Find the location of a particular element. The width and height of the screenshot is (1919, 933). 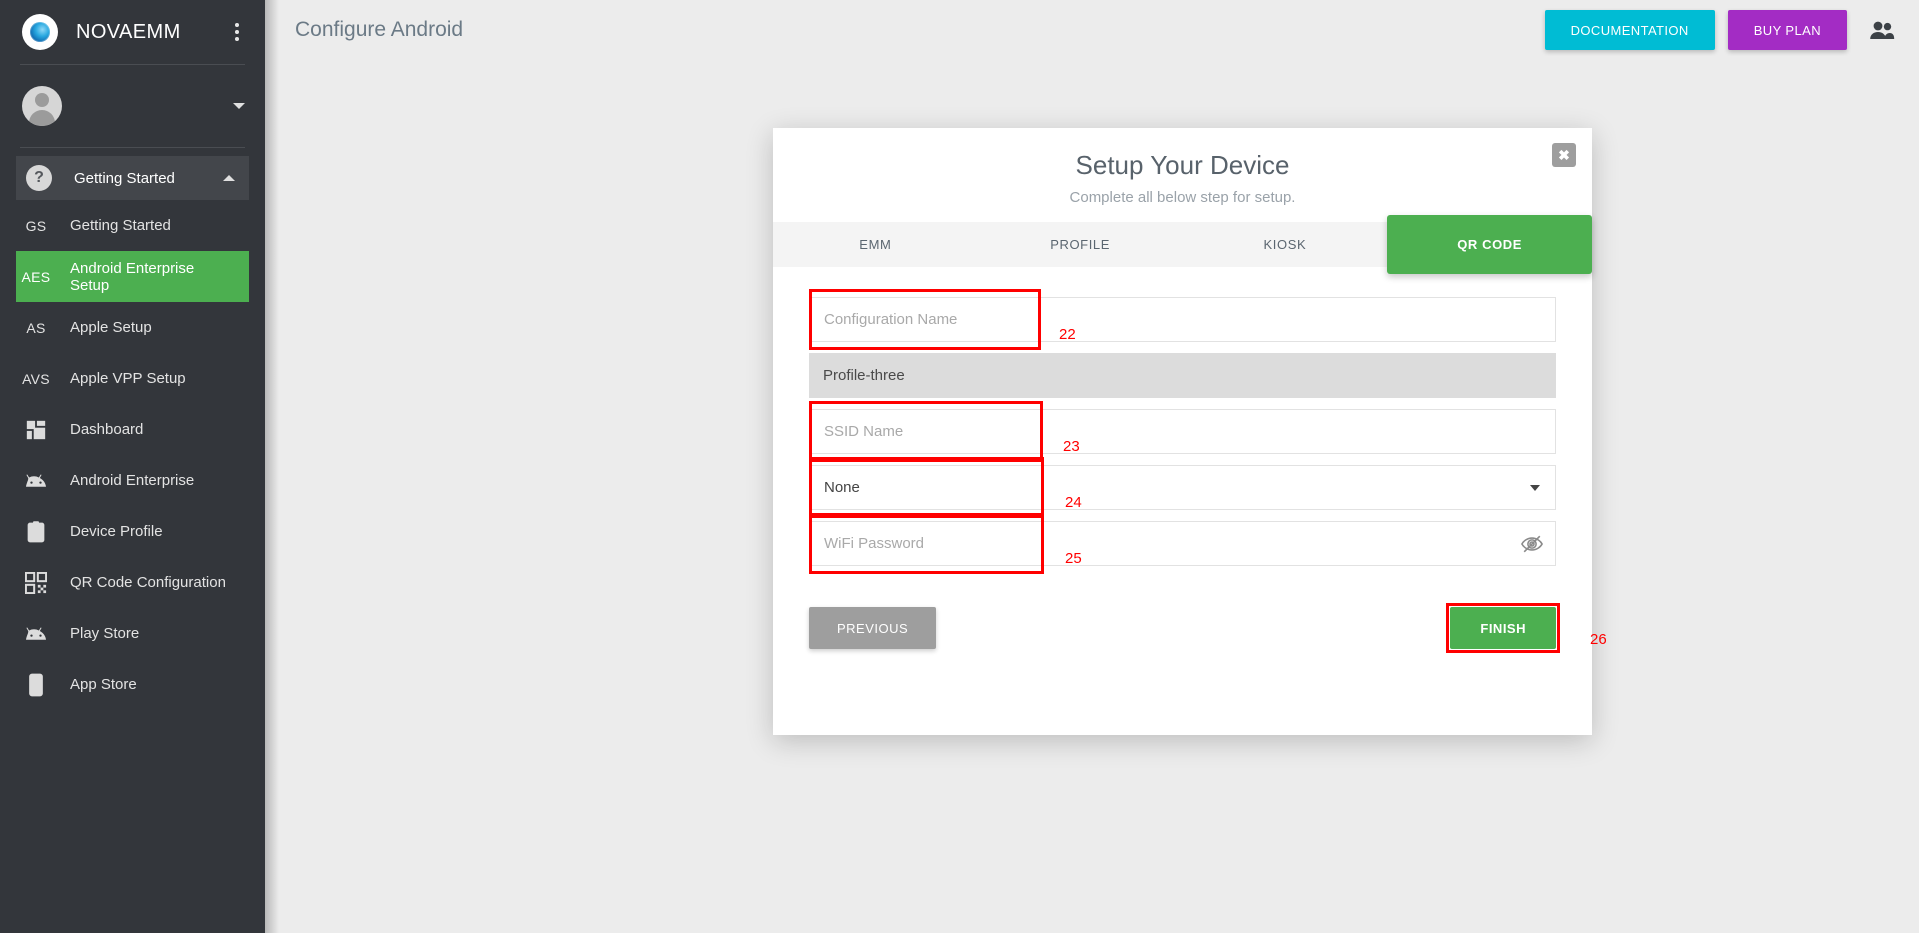

configuration-name-field is located at coordinates (1182, 319).